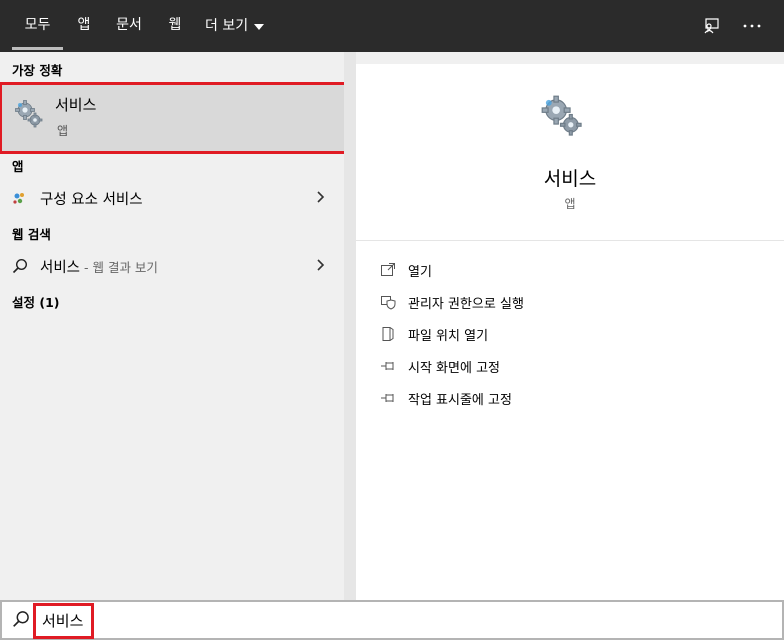 This screenshot has width=784, height=640. Describe the element at coordinates (350, 326) in the screenshot. I see `pane-divider` at that location.